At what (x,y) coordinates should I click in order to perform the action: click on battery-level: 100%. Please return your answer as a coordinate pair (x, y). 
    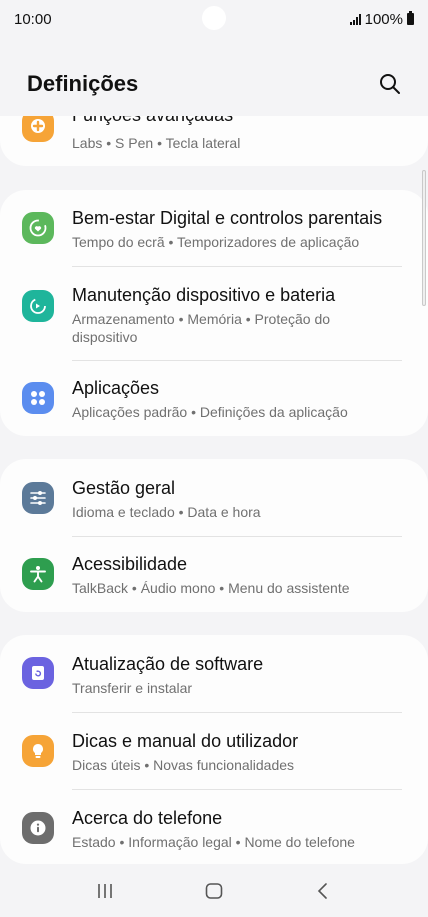
    Looking at the image, I should click on (383, 19).